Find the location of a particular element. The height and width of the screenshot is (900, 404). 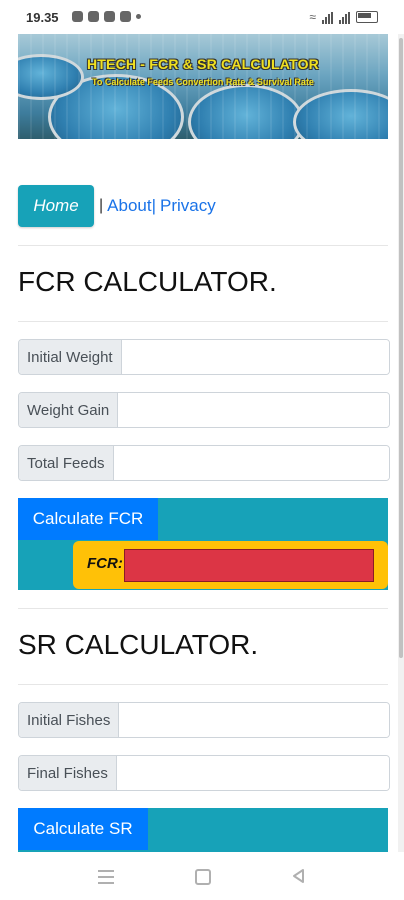

status-bar: 19.35 ≈ is located at coordinates (202, 17).